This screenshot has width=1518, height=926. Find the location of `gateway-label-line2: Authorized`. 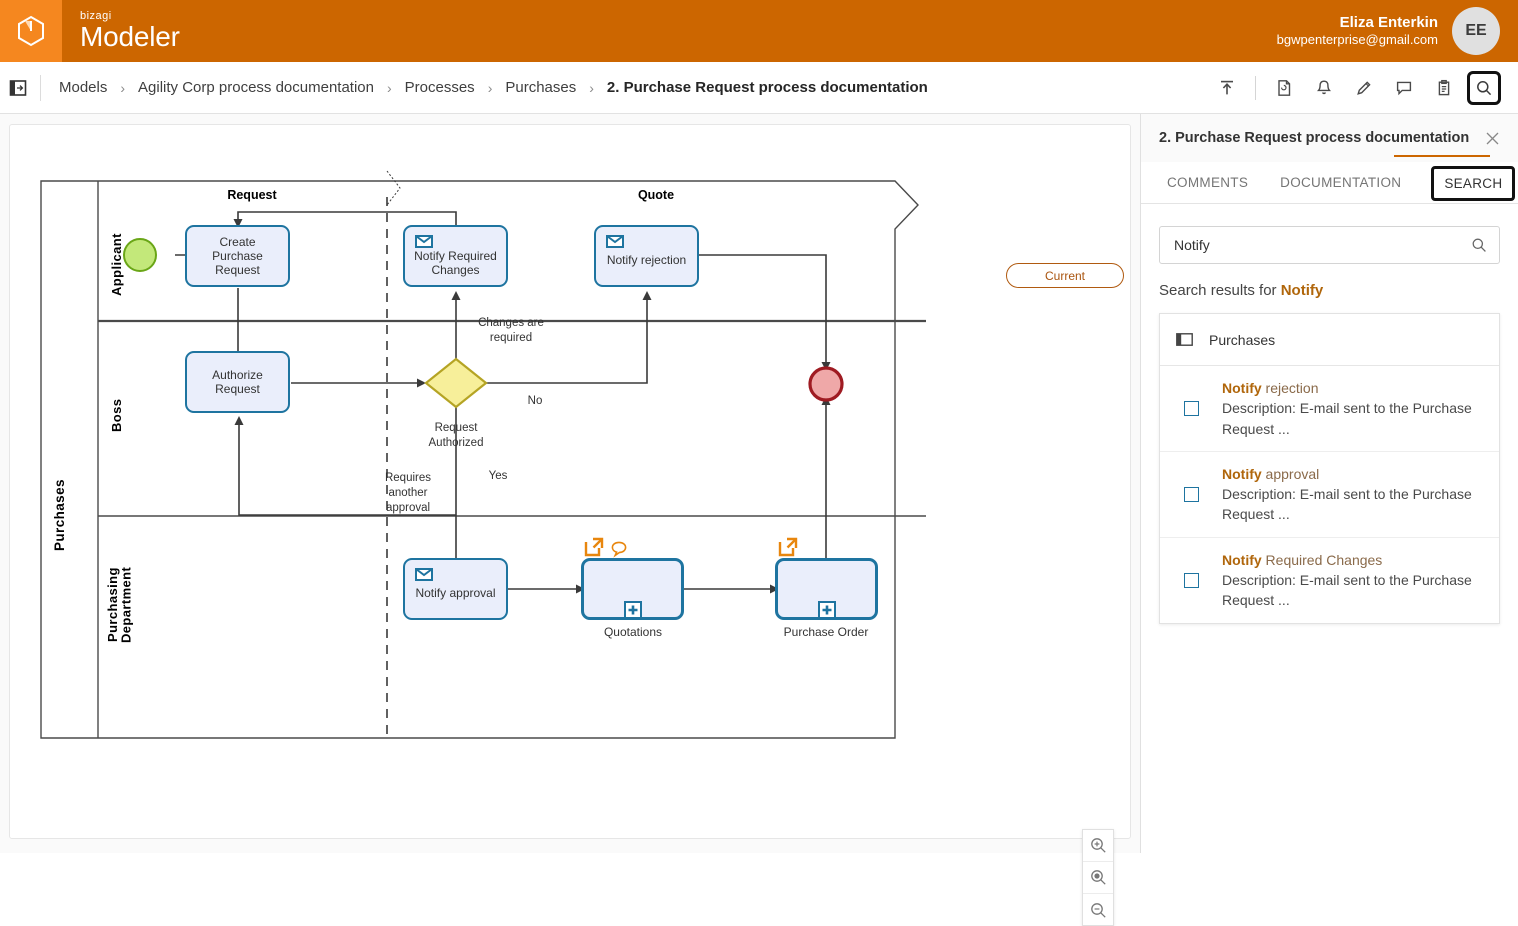

gateway-label-line2: Authorized is located at coordinates (456, 442).